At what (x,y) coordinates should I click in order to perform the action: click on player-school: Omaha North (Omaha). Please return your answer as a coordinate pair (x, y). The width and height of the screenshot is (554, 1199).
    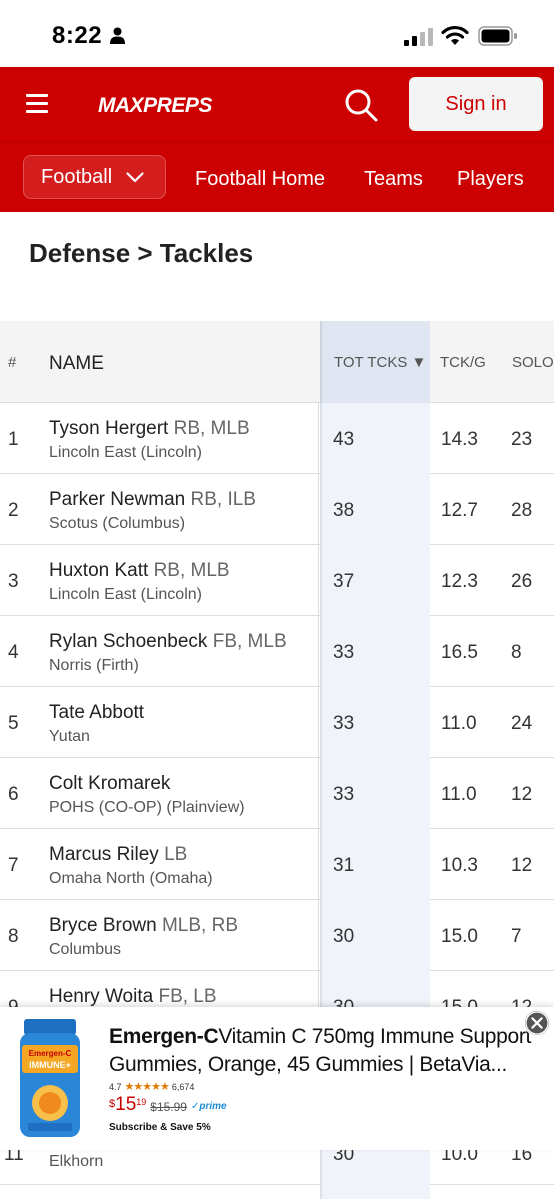
    Looking at the image, I should click on (131, 879).